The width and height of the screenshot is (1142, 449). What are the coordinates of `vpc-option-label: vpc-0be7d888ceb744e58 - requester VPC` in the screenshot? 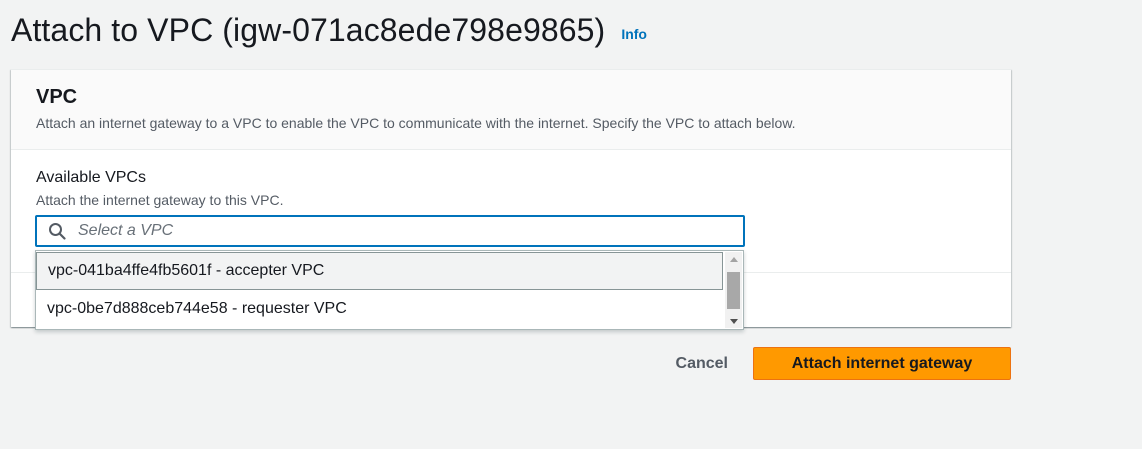 It's located at (197, 308).